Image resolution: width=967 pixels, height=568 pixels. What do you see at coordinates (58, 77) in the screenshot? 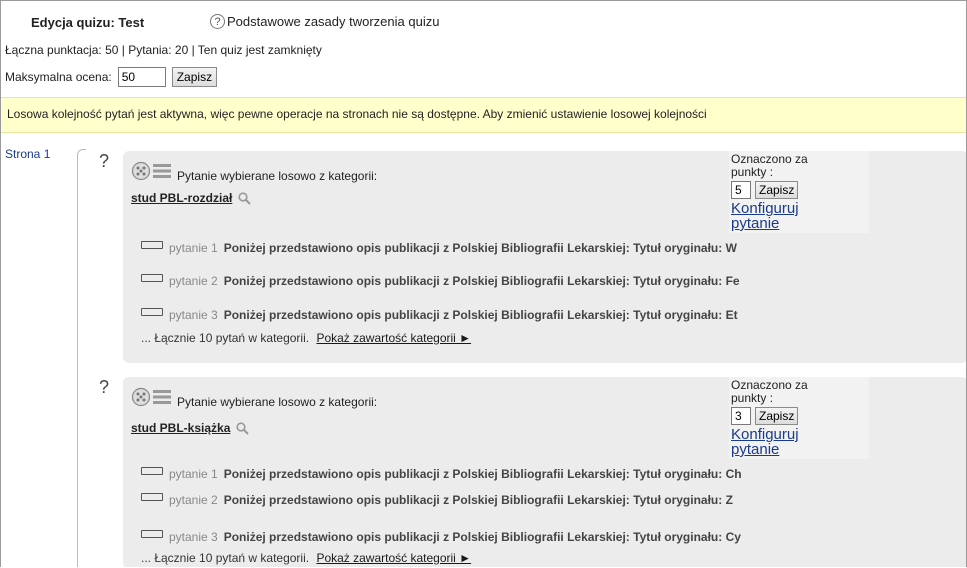
I see `max-grade-label: Maksymalna ocena:` at bounding box center [58, 77].